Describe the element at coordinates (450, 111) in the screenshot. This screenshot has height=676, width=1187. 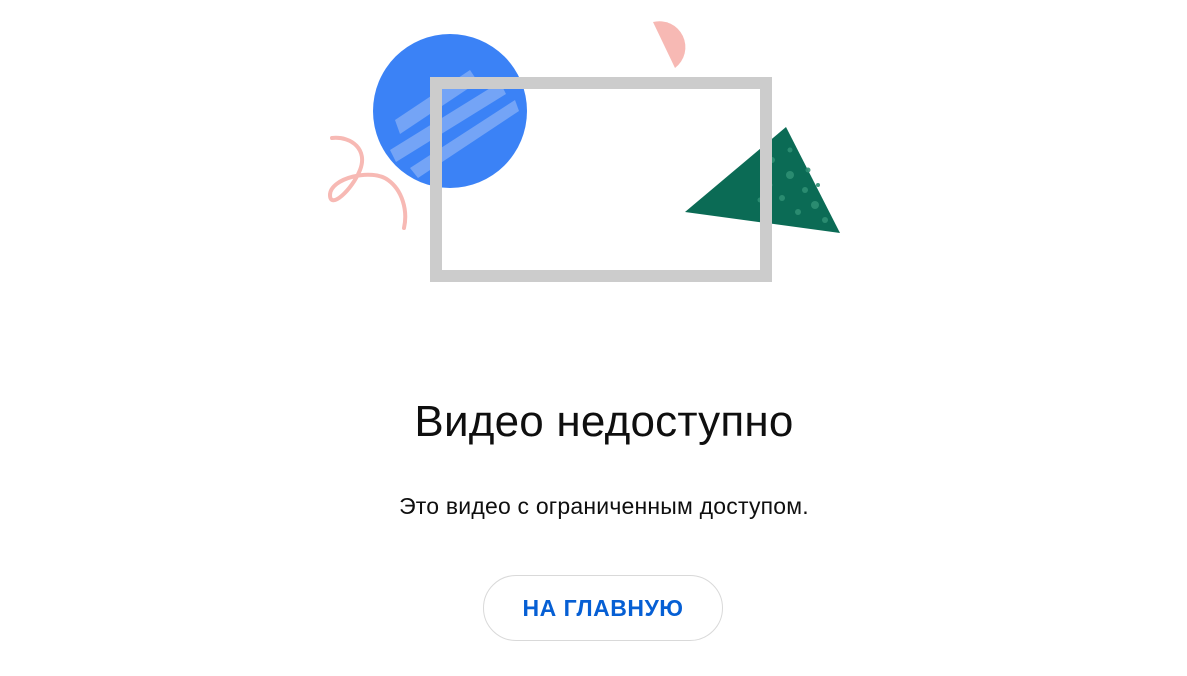
I see `blue-circle-icon` at that location.